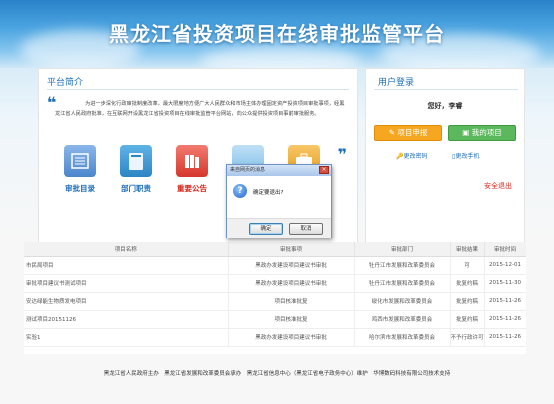 This screenshot has width=554, height=404. Describe the element at coordinates (445, 106) in the screenshot. I see `greeting-text: 您好，李睿` at that location.